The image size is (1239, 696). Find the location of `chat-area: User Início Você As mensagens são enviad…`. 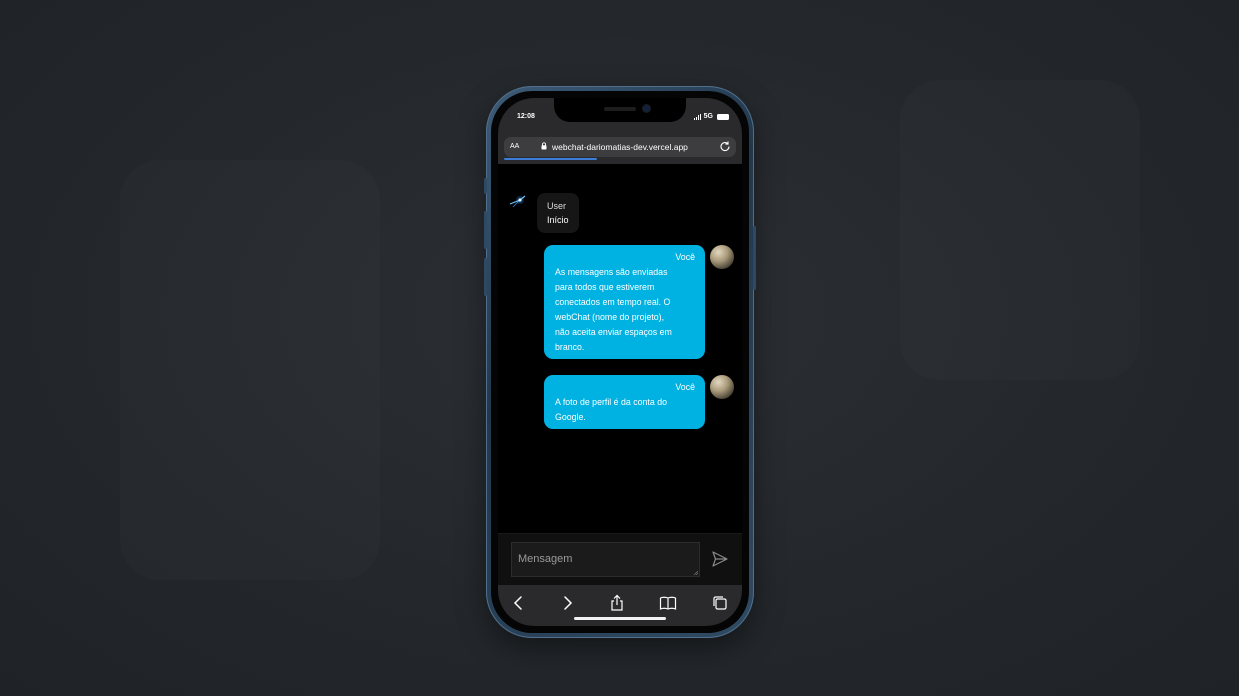

chat-area: User Início Você As mensagens são enviad… is located at coordinates (620, 348).